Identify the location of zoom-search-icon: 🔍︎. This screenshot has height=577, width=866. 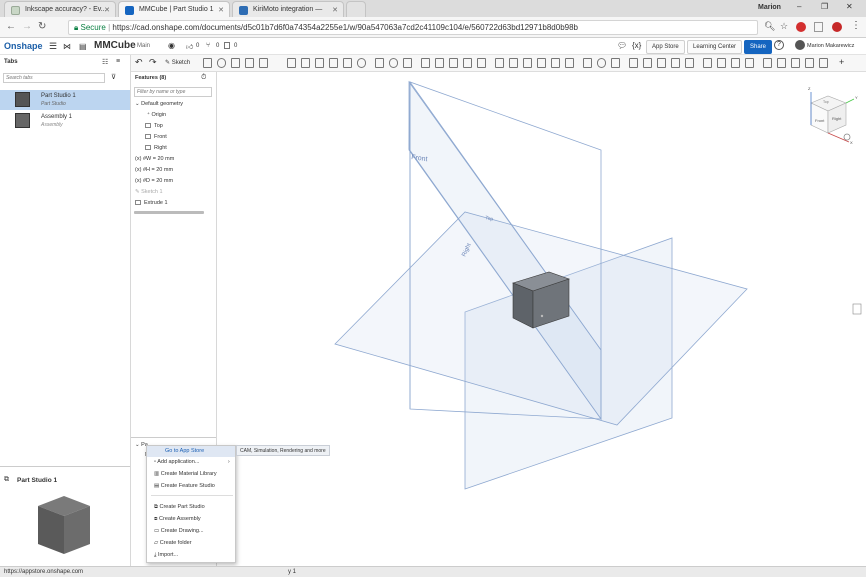
(769, 26).